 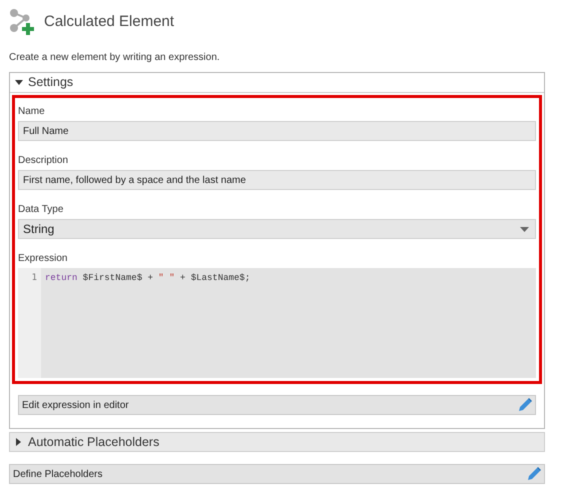 What do you see at coordinates (534, 474) in the screenshot?
I see `pencil-icon` at bounding box center [534, 474].